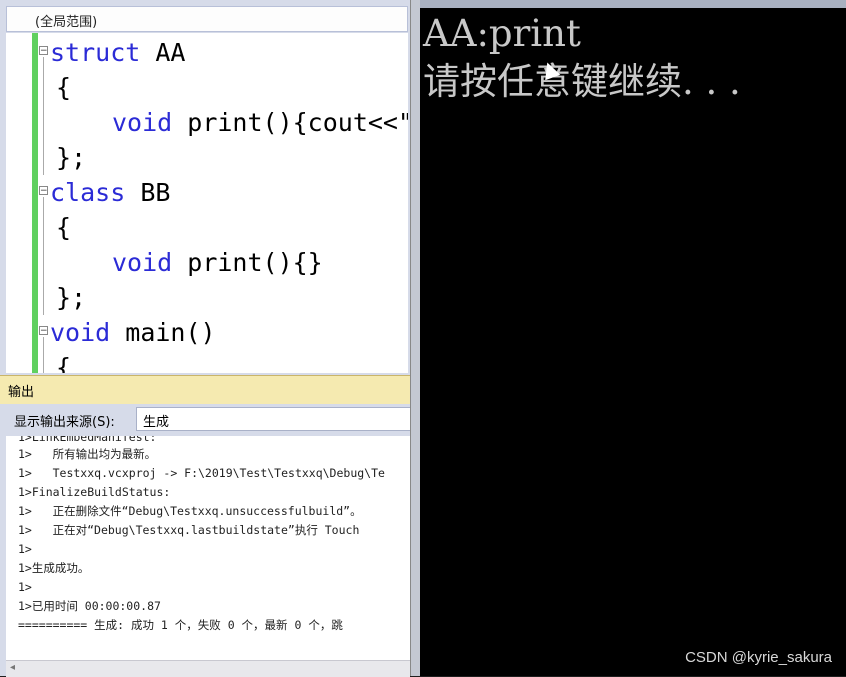 The width and height of the screenshot is (846, 677). Describe the element at coordinates (206, 389) in the screenshot. I see `output-pane-title: 输出` at that location.